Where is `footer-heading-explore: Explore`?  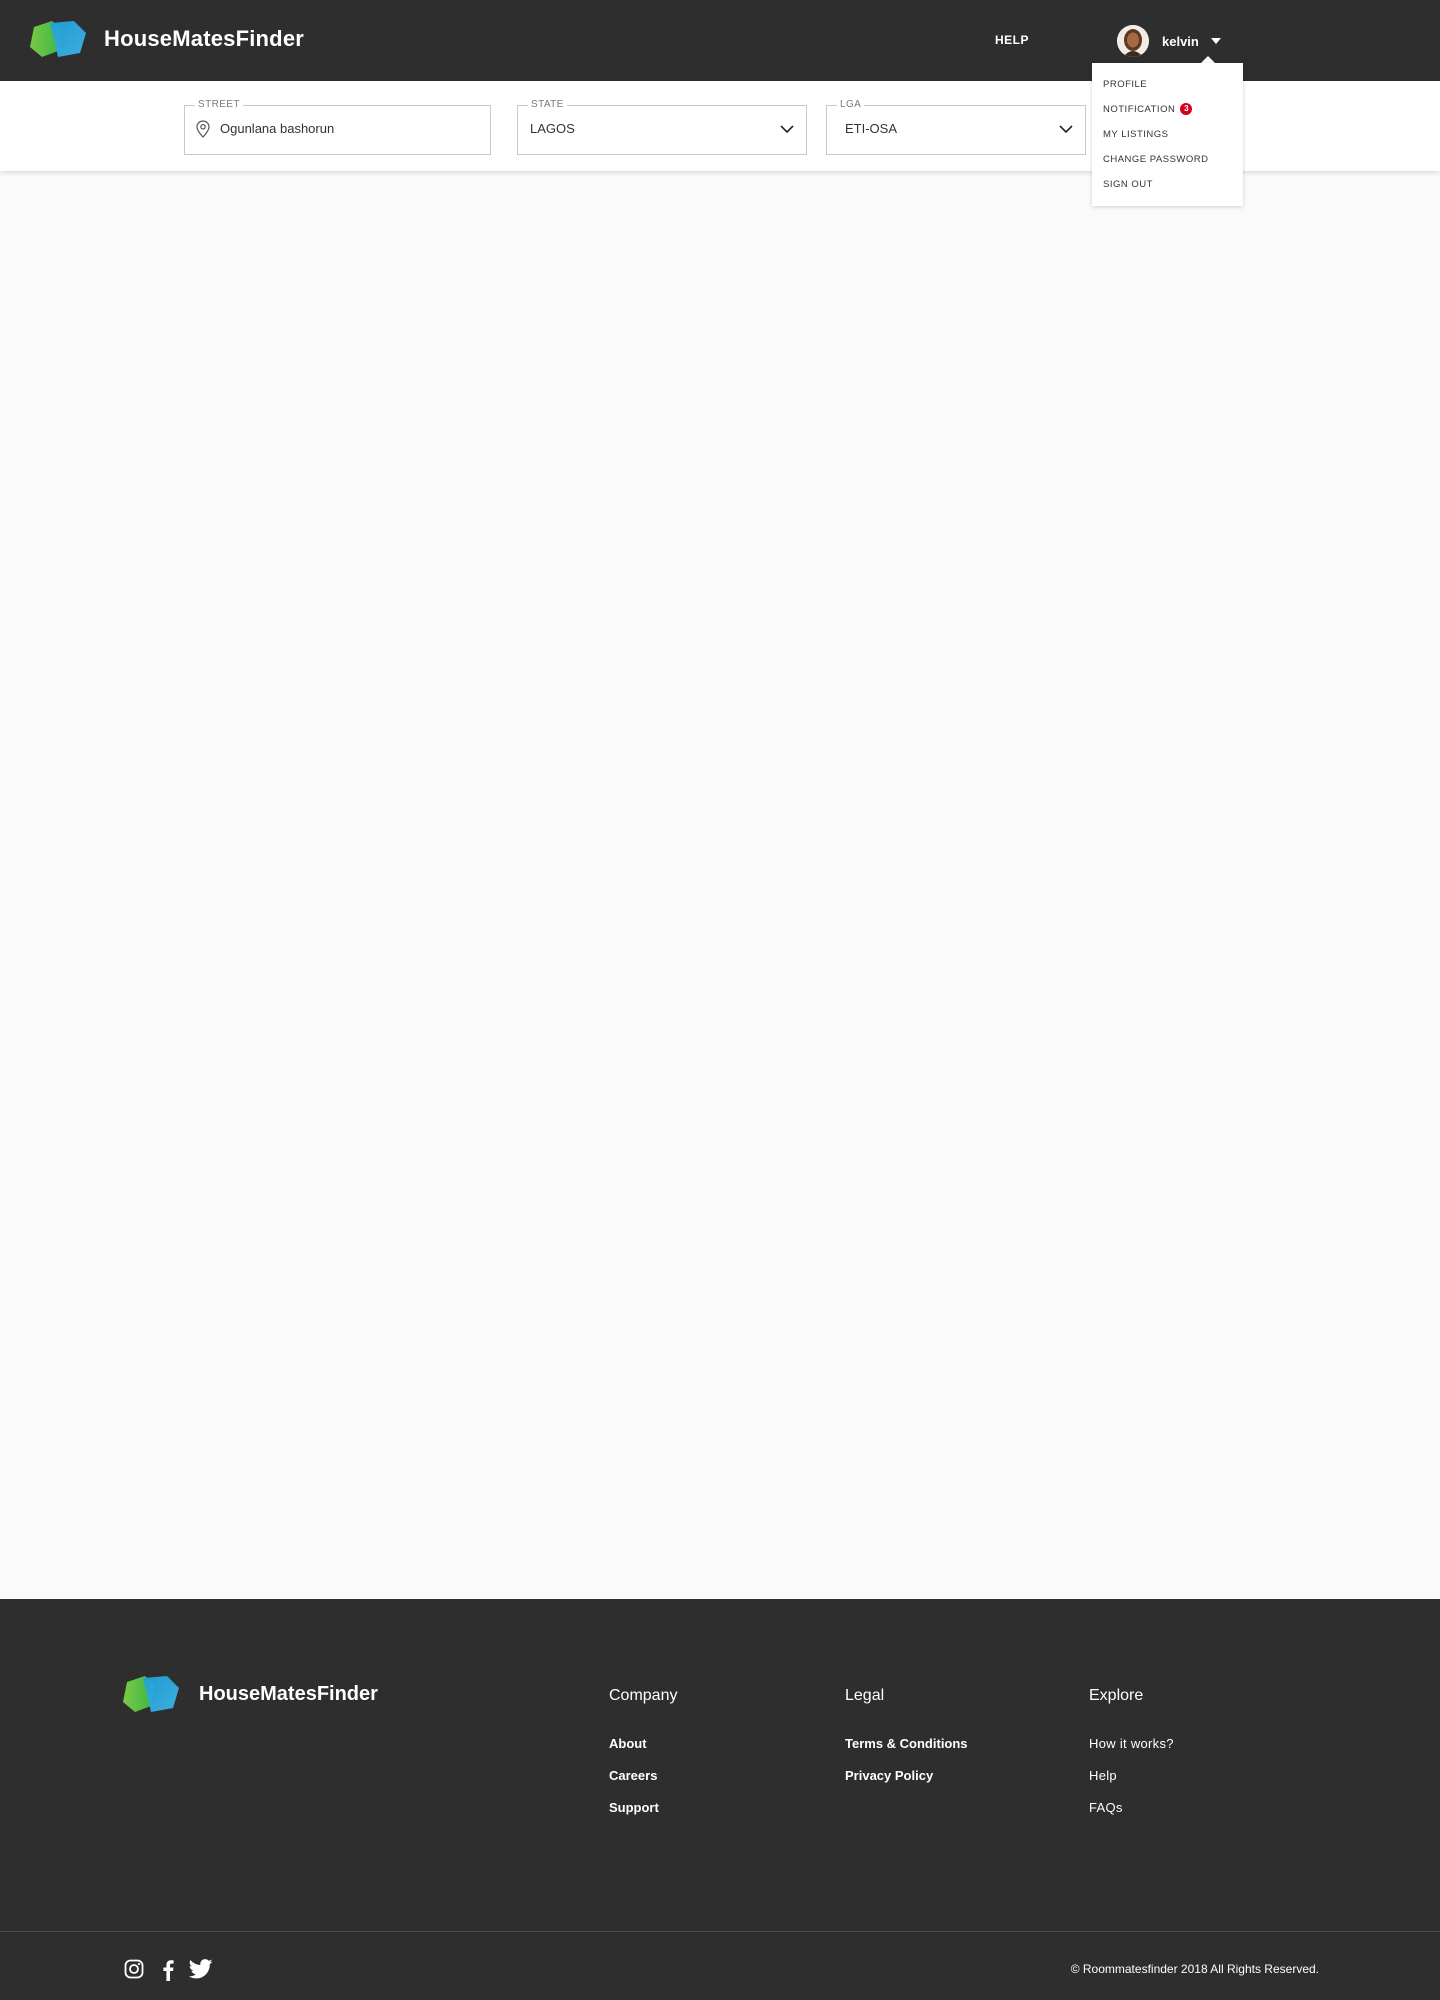
footer-heading-explore: Explore is located at coordinates (1116, 1695).